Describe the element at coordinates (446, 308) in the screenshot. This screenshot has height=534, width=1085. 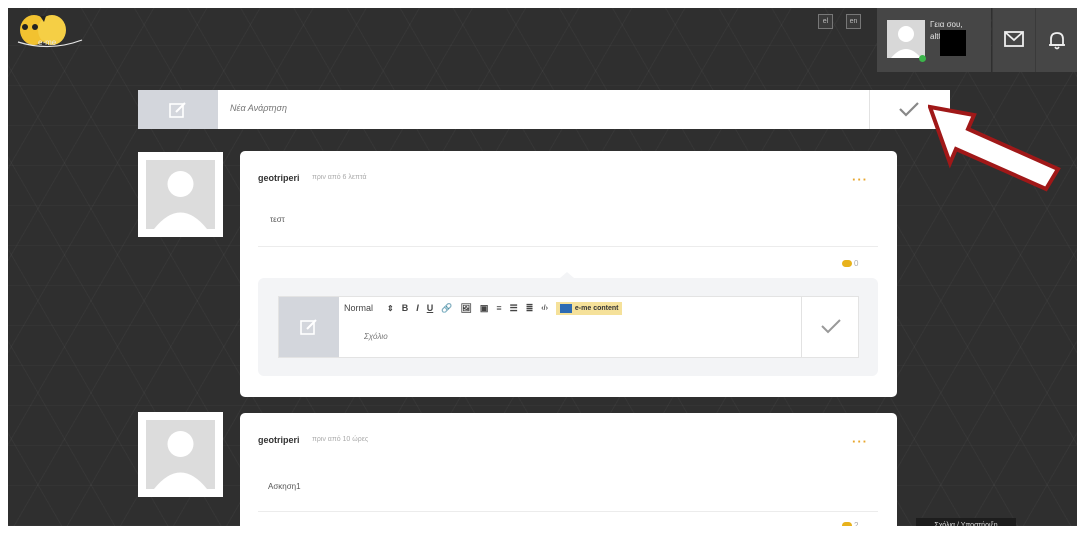
I see `link-button: 🔗` at that location.